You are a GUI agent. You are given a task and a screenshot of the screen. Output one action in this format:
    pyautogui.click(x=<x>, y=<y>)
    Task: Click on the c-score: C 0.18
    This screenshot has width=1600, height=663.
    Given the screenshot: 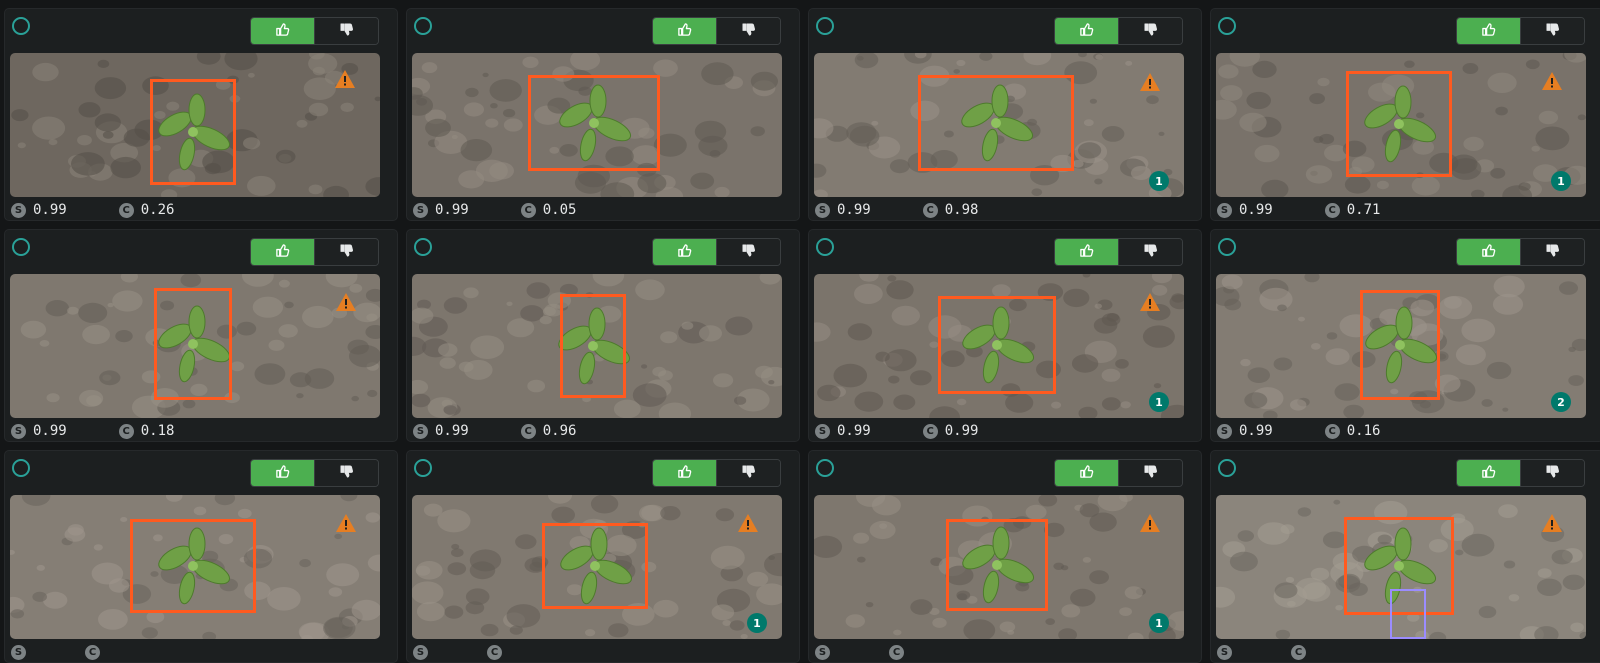 What is the action you would take?
    pyautogui.click(x=146, y=431)
    